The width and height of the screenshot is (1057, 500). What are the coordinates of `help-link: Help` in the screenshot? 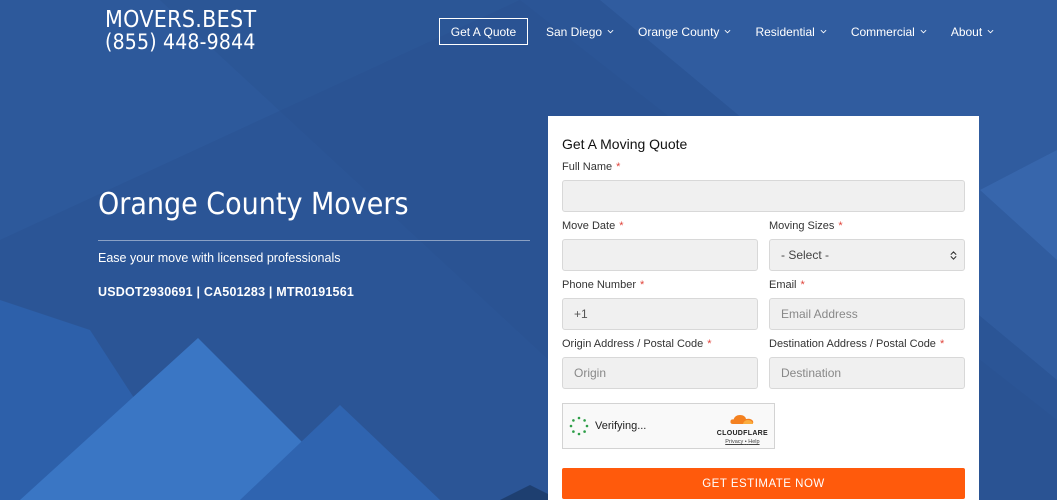 It's located at (753, 442).